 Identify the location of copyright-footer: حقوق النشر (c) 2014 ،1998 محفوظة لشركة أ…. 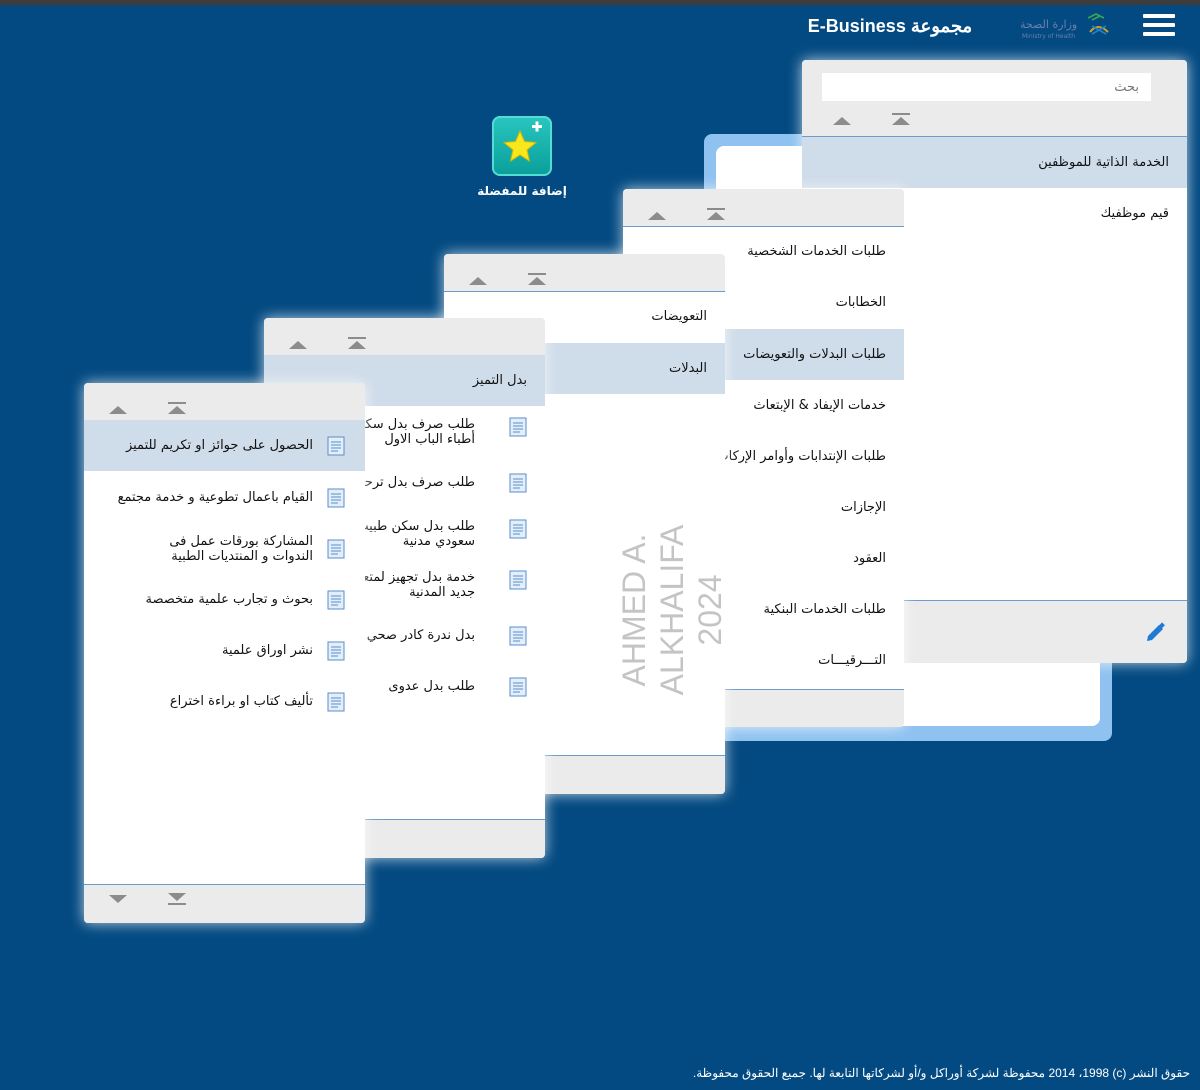
(941, 1073).